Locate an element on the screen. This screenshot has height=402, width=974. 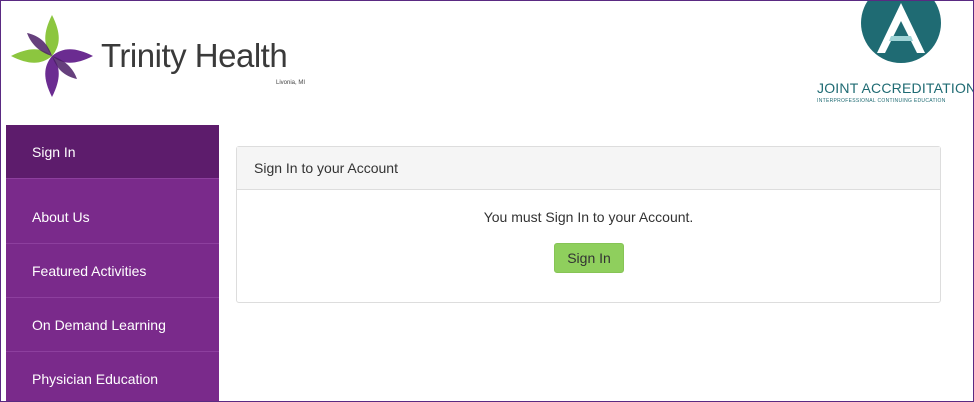
accreditation-title: JOINT ACCREDITATION is located at coordinates (895, 88).